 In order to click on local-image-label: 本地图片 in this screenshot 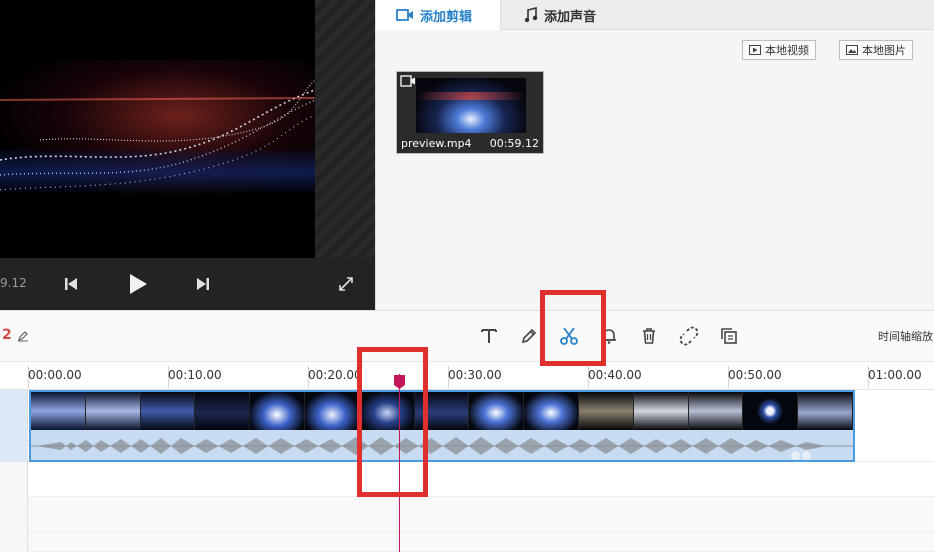, I will do `click(884, 50)`.